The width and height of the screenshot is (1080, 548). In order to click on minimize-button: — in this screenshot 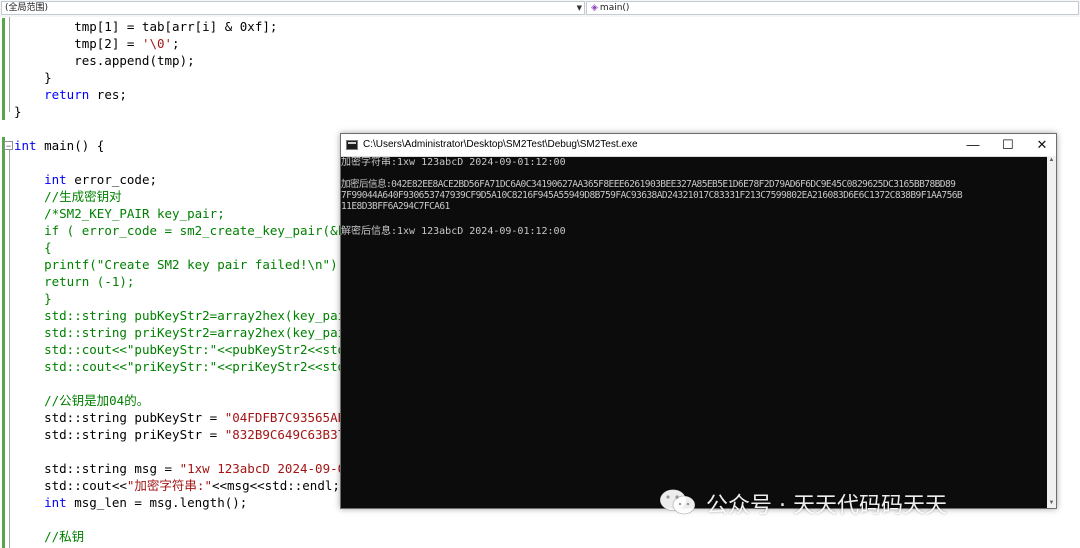, I will do `click(973, 145)`.